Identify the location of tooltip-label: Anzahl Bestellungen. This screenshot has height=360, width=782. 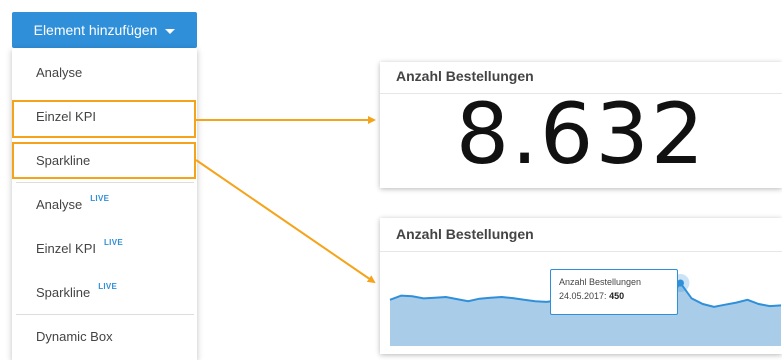
(600, 282).